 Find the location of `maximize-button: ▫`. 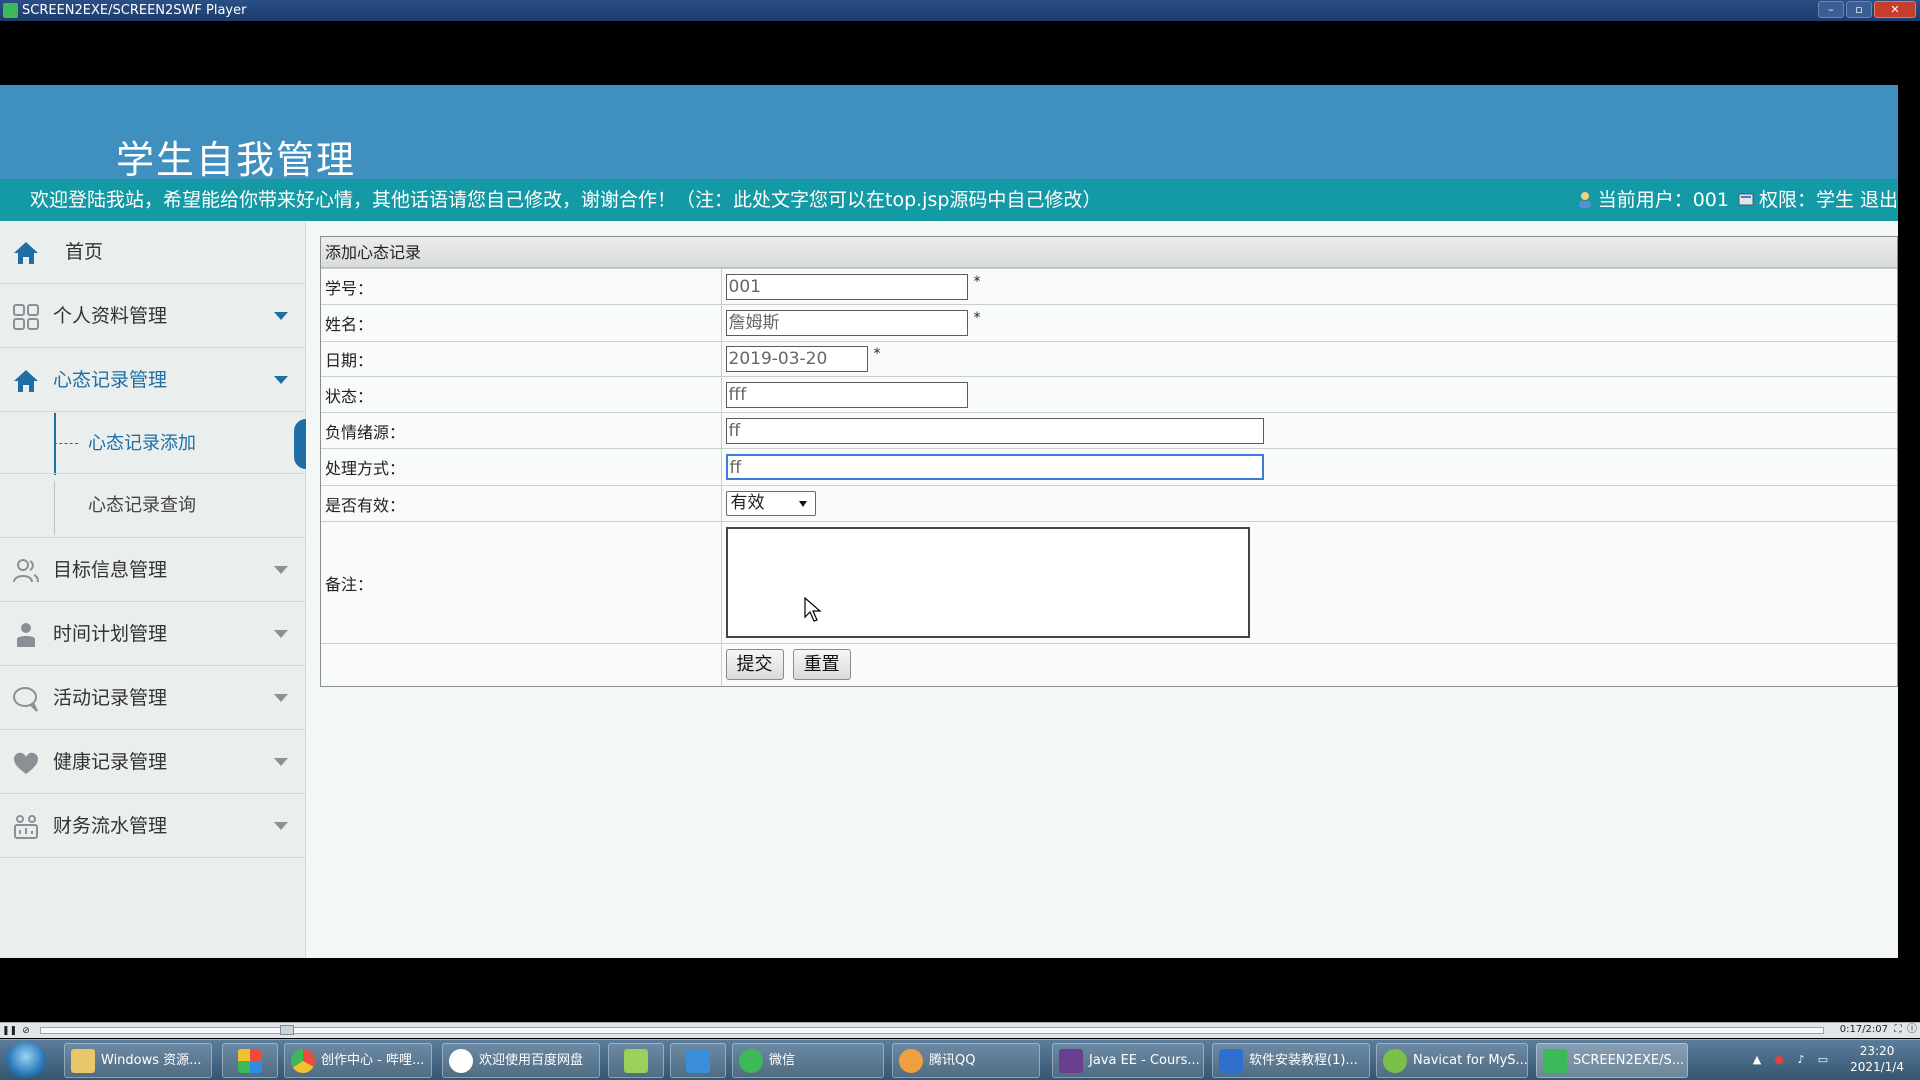

maximize-button: ▫ is located at coordinates (1859, 9).